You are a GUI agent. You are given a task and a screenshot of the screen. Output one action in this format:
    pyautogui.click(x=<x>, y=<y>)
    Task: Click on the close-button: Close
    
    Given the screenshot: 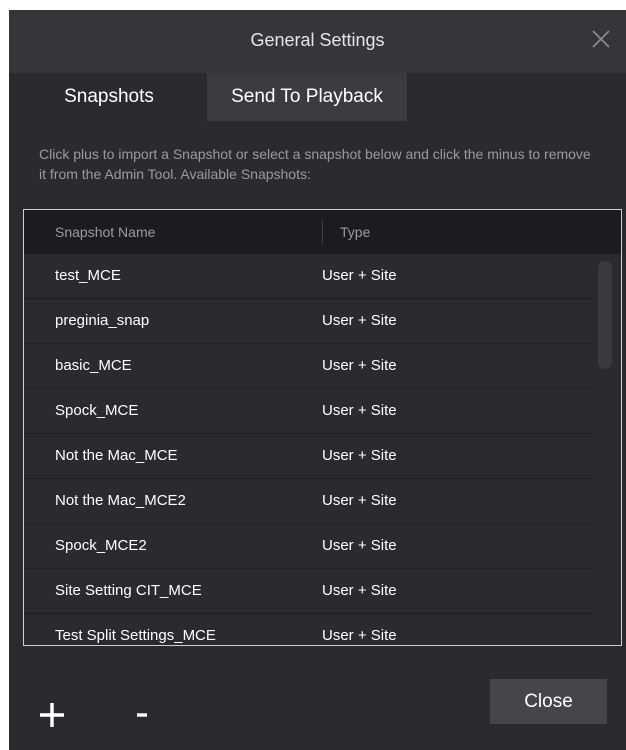 What is the action you would take?
    pyautogui.click(x=548, y=701)
    